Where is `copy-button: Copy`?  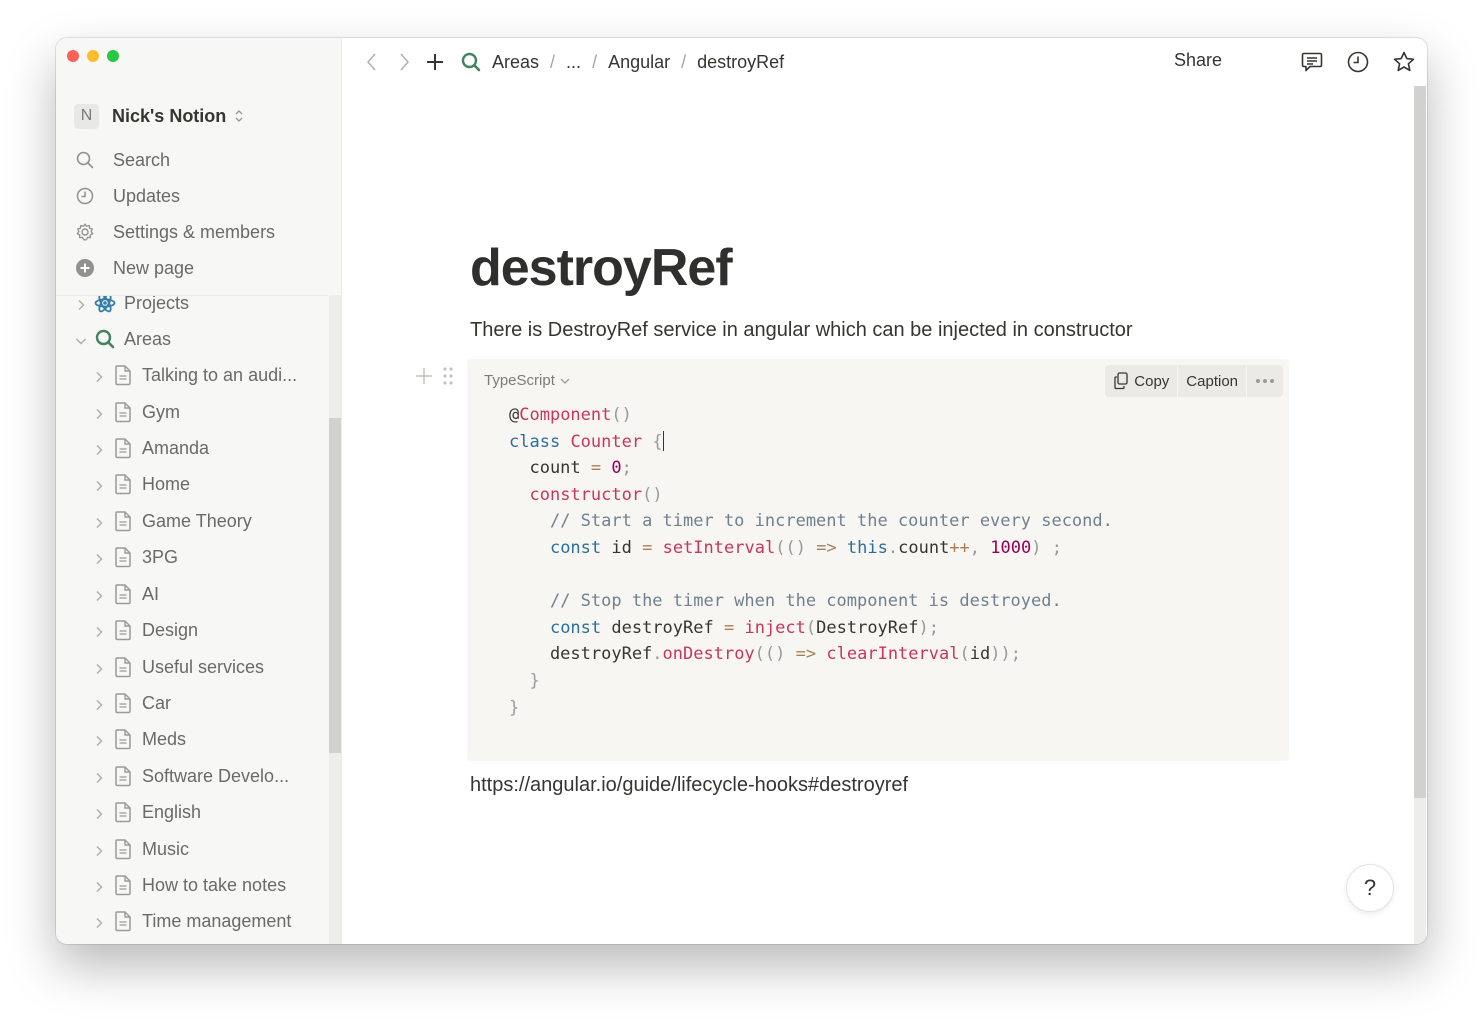 copy-button: Copy is located at coordinates (1142, 381).